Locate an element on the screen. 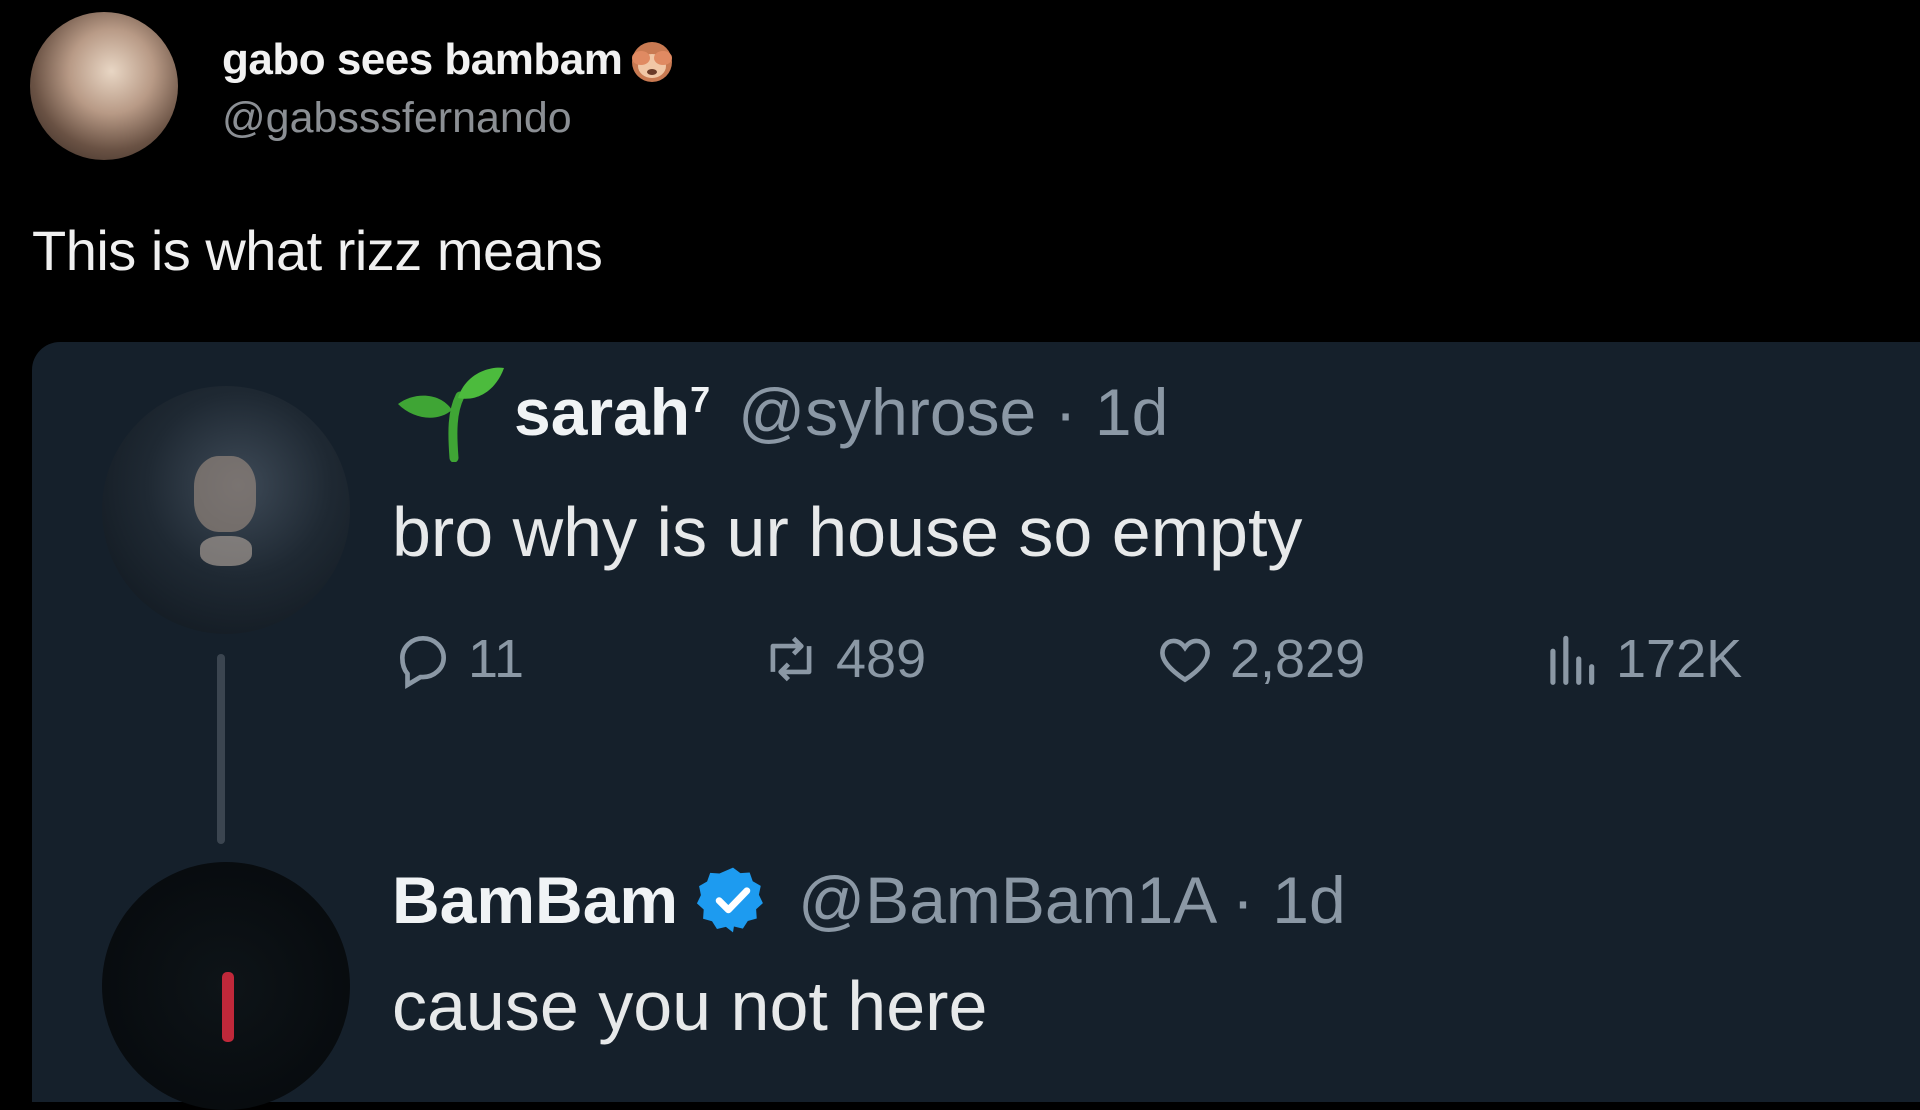  display-name: sarah7 is located at coordinates (612, 412).